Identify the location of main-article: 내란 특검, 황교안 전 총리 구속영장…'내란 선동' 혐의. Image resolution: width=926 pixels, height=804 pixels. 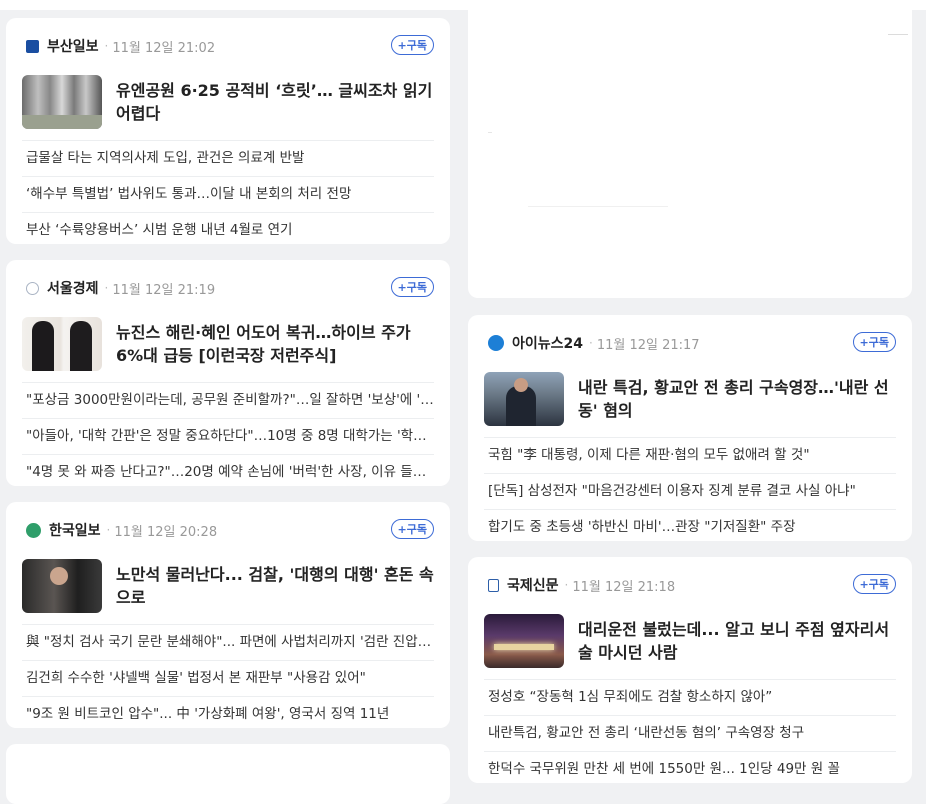
(690, 399).